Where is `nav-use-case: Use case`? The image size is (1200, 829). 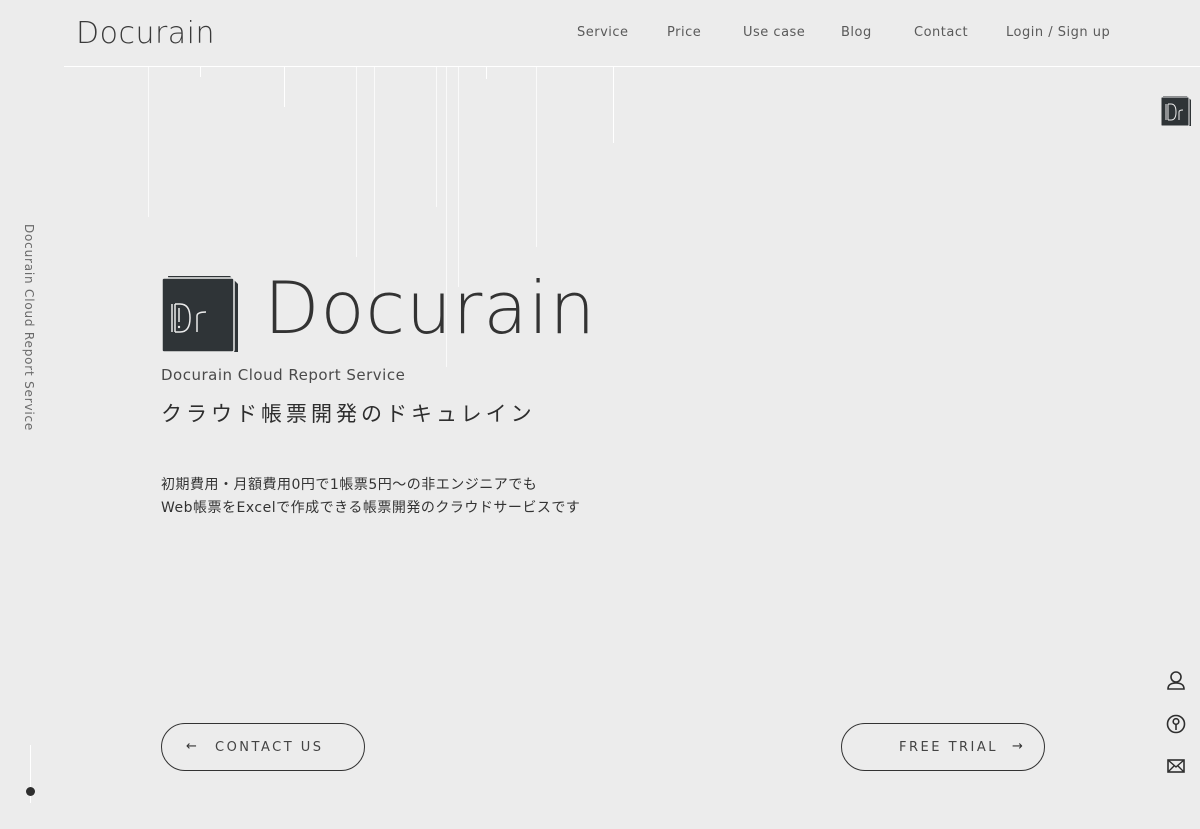
nav-use-case: Use case is located at coordinates (774, 32).